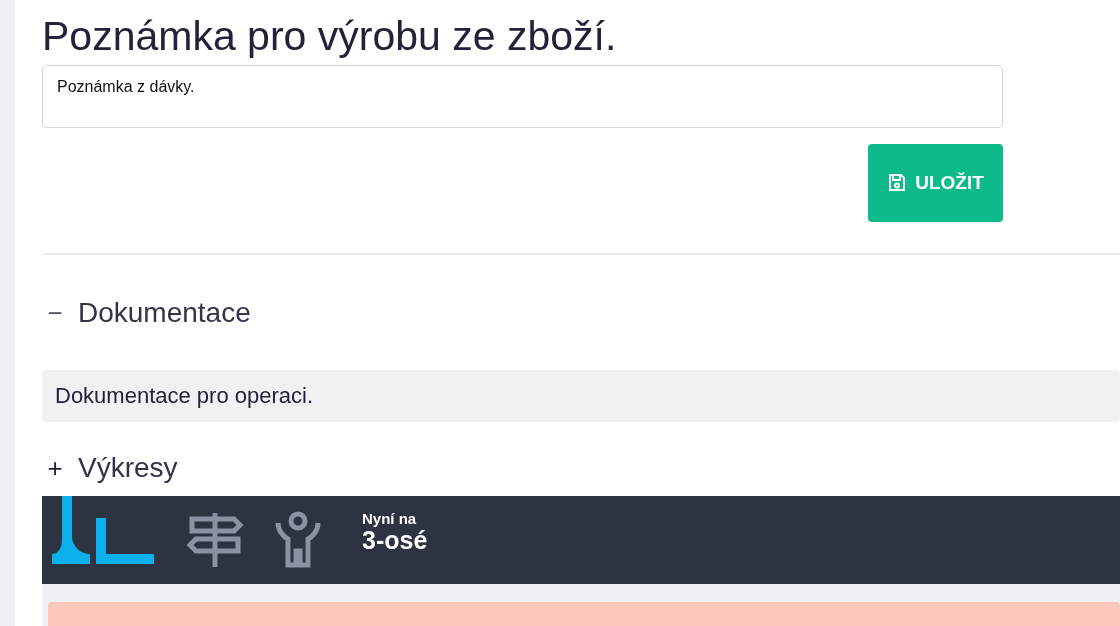 The image size is (1120, 626). Describe the element at coordinates (522, 96) in the screenshot. I see `note-field: Poznámka z dávky.` at that location.